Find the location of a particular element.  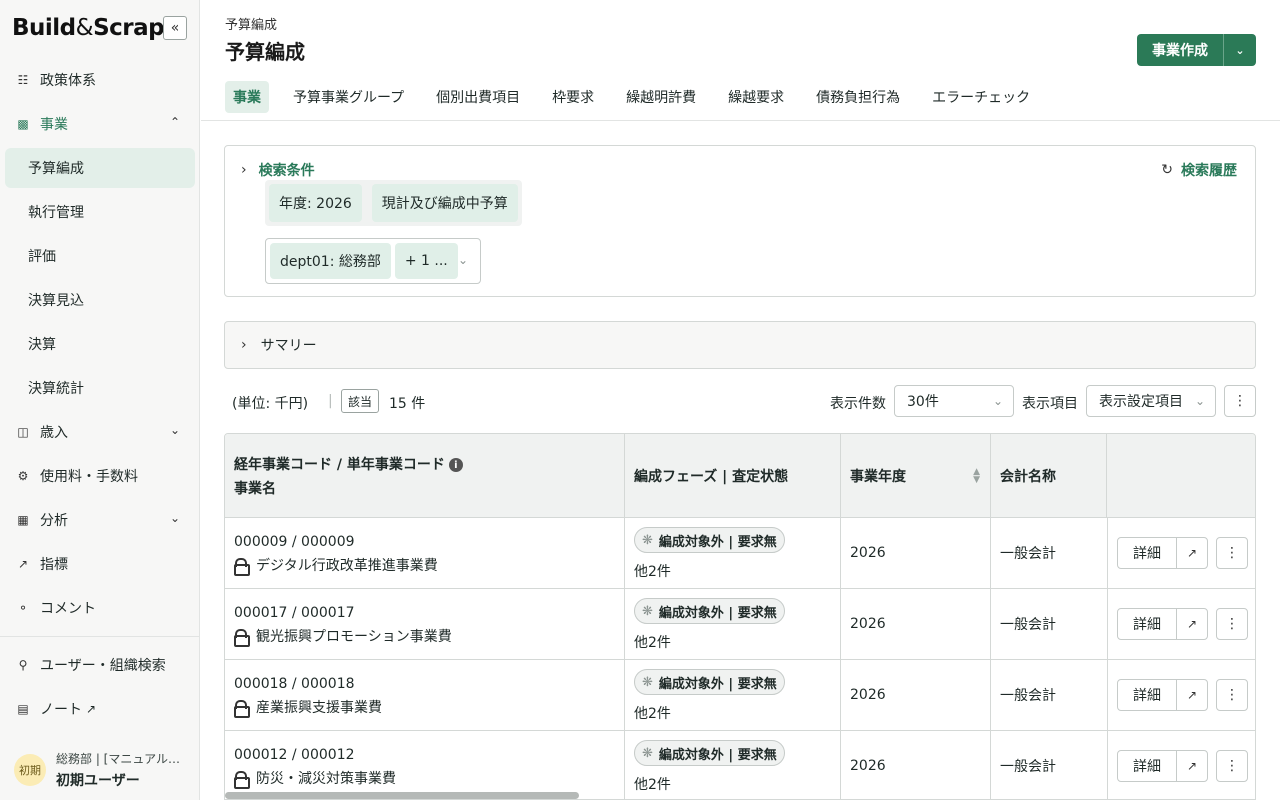

header-year-label: 事業年度 is located at coordinates (878, 477).